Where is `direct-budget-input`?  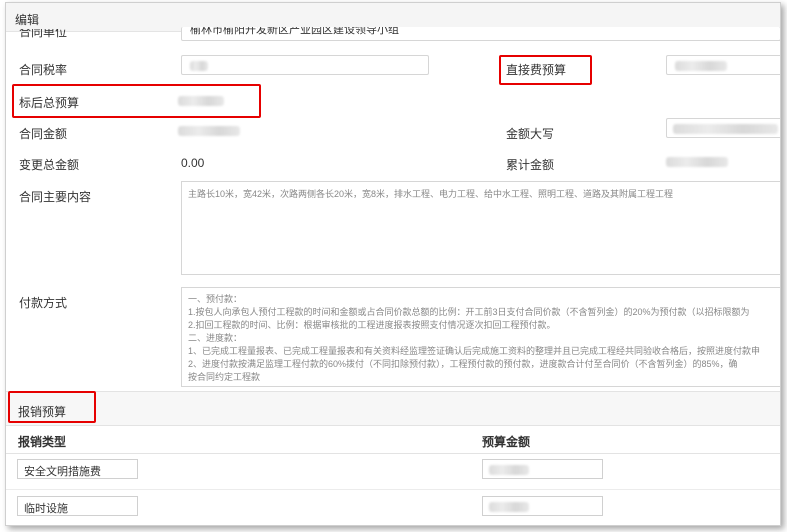 direct-budget-input is located at coordinates (723, 65).